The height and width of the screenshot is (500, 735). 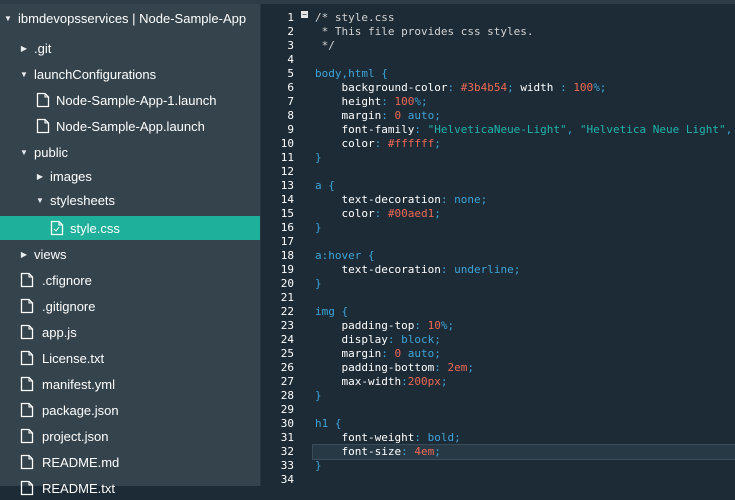 What do you see at coordinates (130, 280) in the screenshot?
I see `tree-file: .cfignore` at bounding box center [130, 280].